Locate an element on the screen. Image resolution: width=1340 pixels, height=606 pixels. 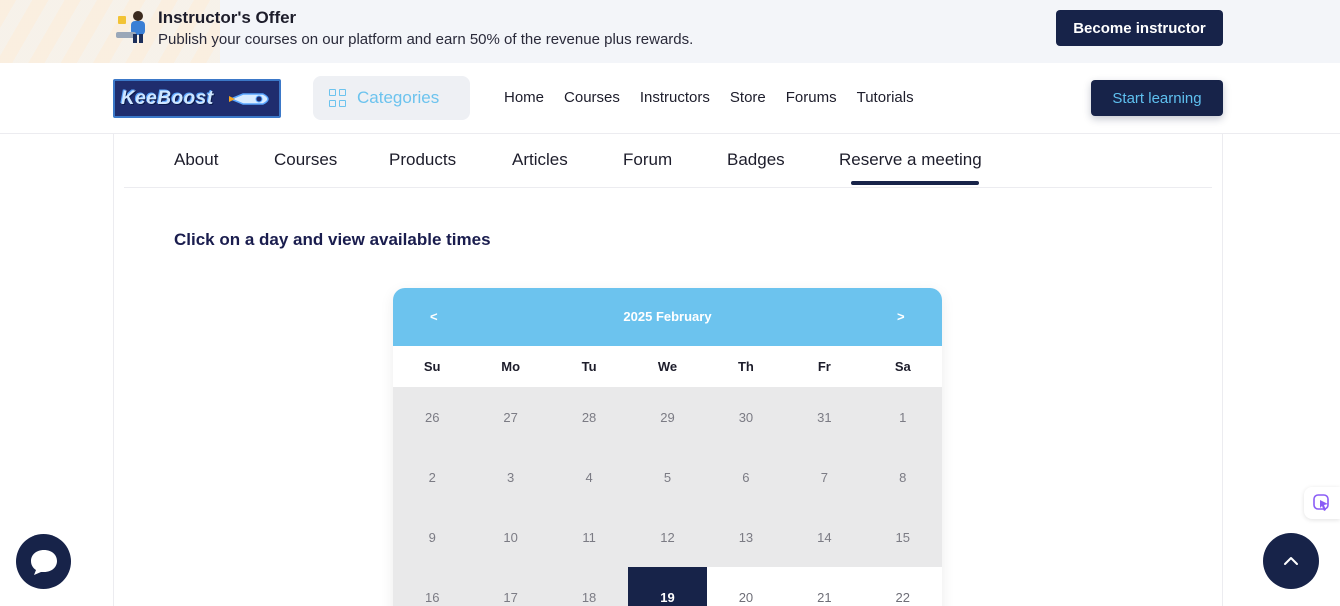
nav-courses: Courses is located at coordinates (592, 97).